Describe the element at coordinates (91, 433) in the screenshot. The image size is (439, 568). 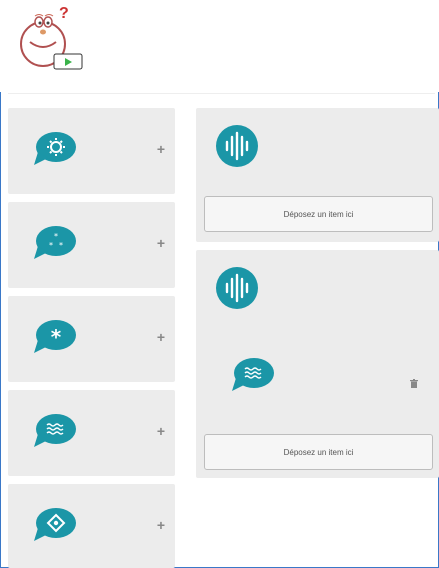
I see `palette-tile-waves: +` at that location.